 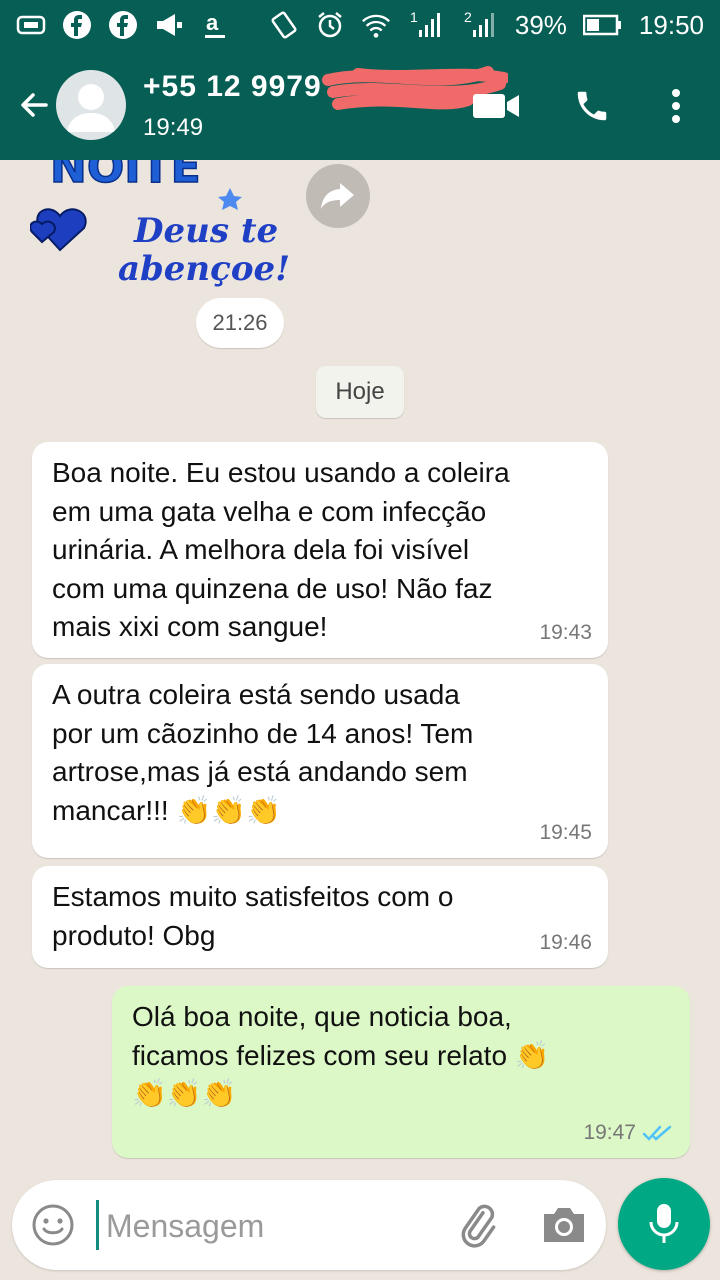 What do you see at coordinates (609, 1132) in the screenshot?
I see `message-time: 19:47` at bounding box center [609, 1132].